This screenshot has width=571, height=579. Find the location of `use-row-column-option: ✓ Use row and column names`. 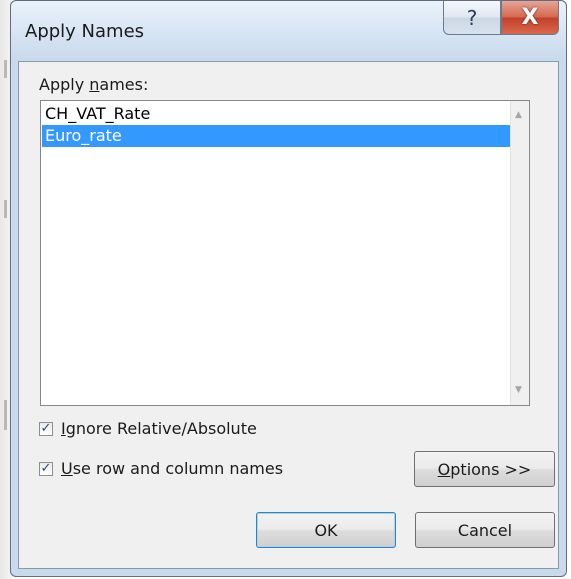

use-row-column-option: ✓ Use row and column names is located at coordinates (161, 468).